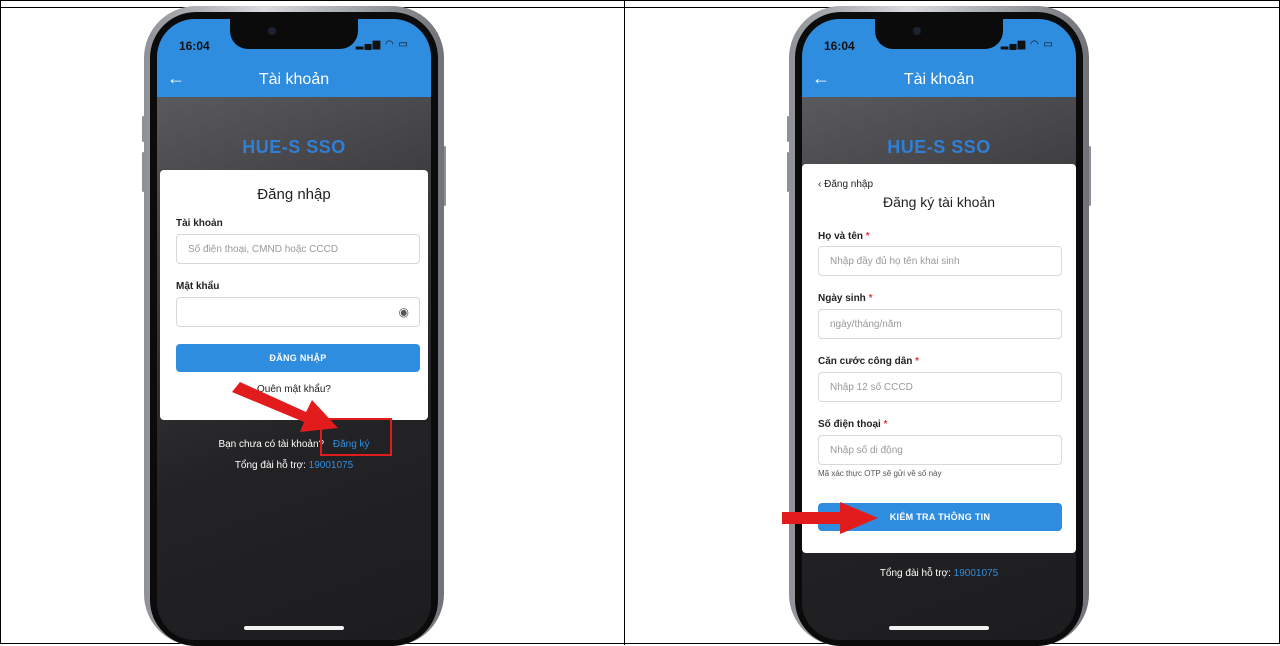 The image size is (1280, 646). What do you see at coordinates (940, 387) in the screenshot?
I see `id-input: Nhập 12 số CCCD` at bounding box center [940, 387].